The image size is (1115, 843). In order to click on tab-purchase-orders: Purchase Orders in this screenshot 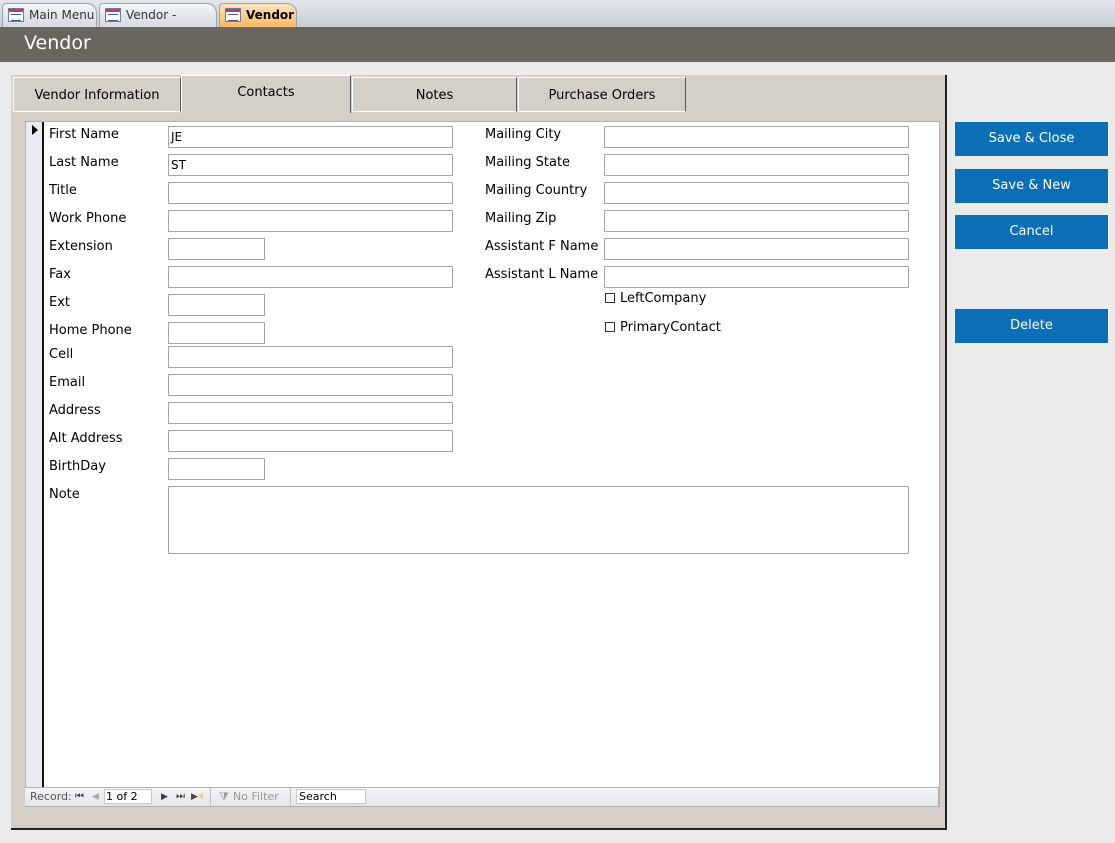, I will do `click(602, 94)`.